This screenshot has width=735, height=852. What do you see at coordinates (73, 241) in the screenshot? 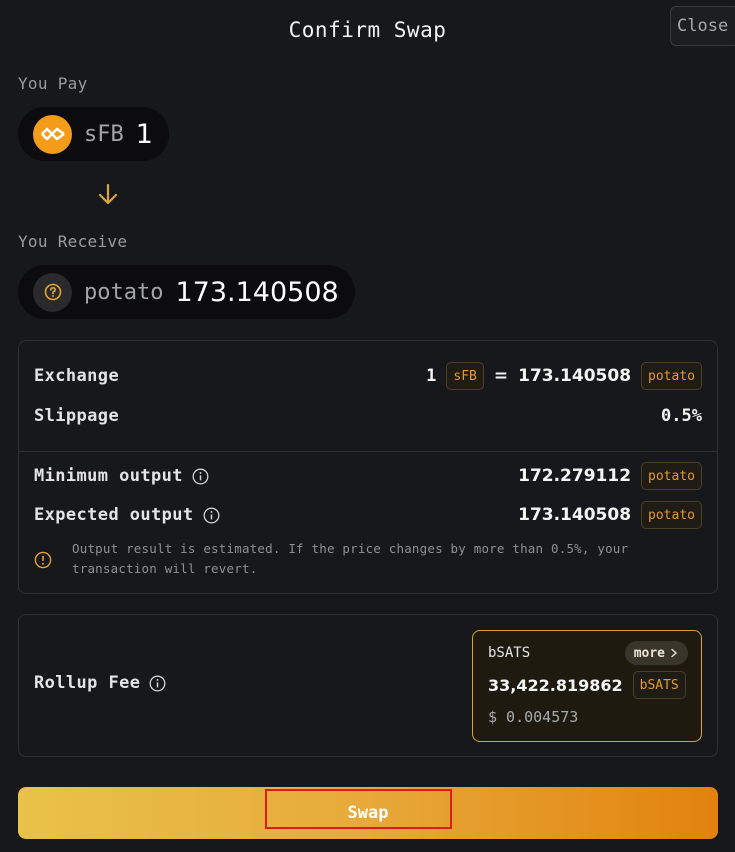
I see `you-receive-label: You Receive` at bounding box center [73, 241].